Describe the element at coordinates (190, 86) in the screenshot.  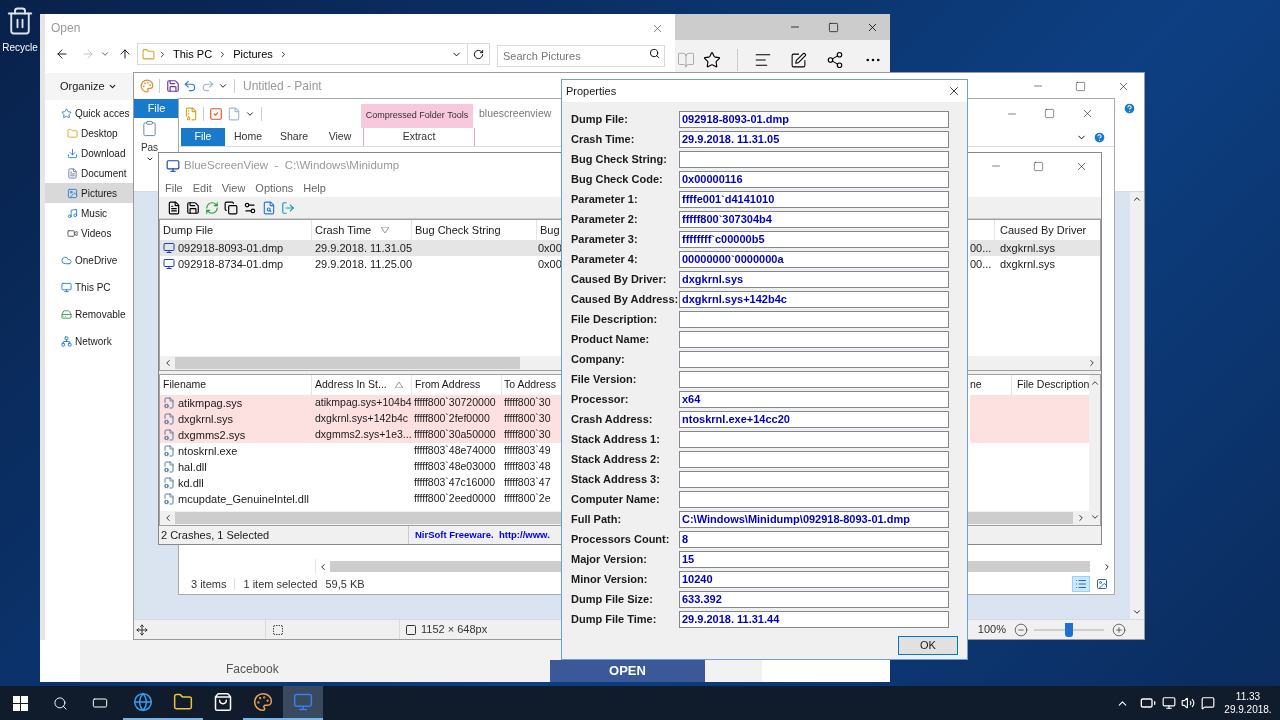
I see `undo-icon` at that location.